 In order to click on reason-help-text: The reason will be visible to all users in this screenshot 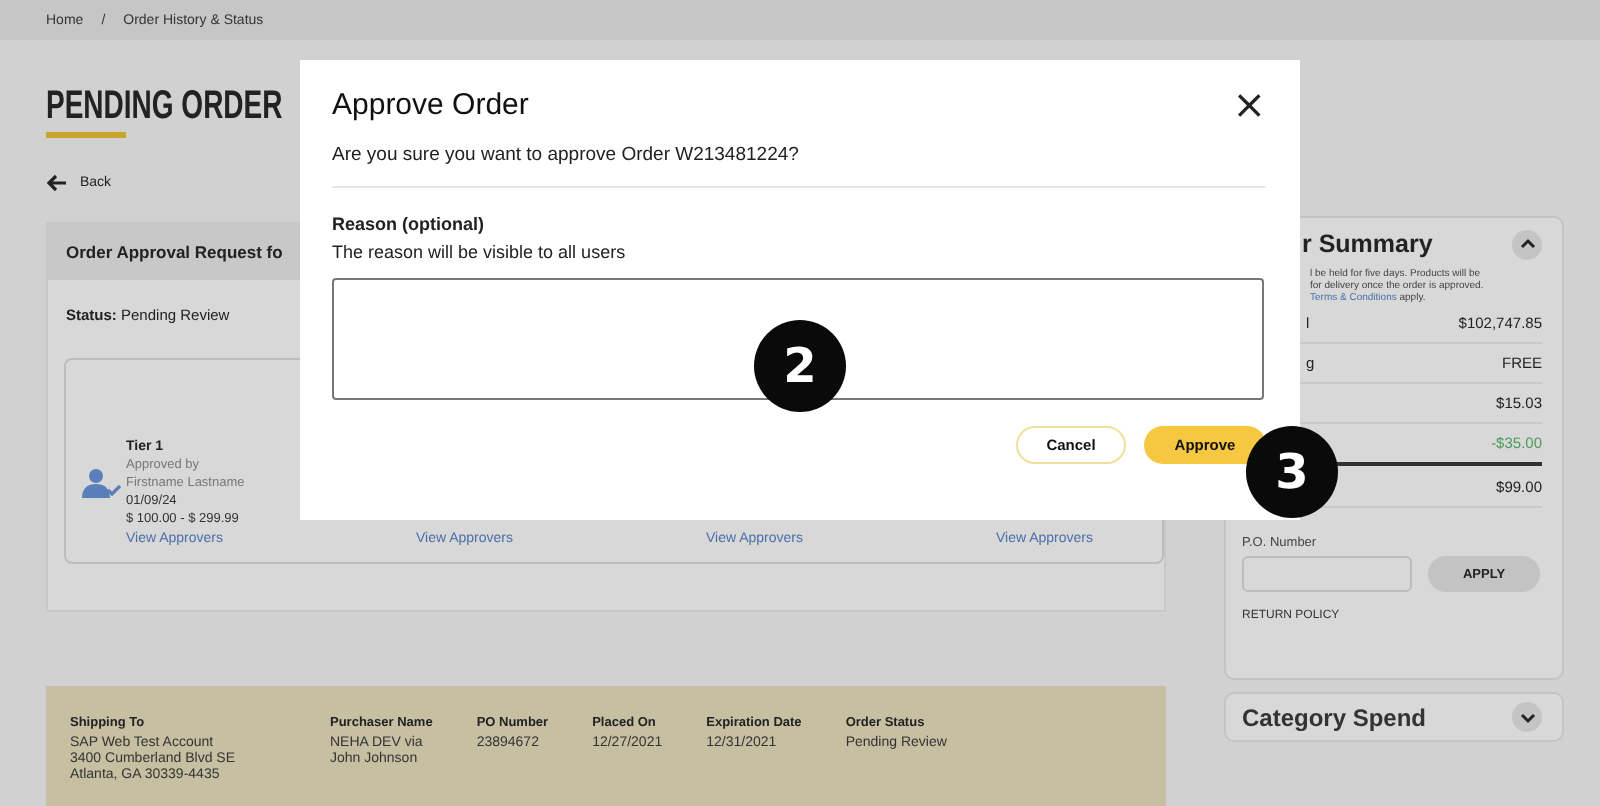, I will do `click(479, 252)`.